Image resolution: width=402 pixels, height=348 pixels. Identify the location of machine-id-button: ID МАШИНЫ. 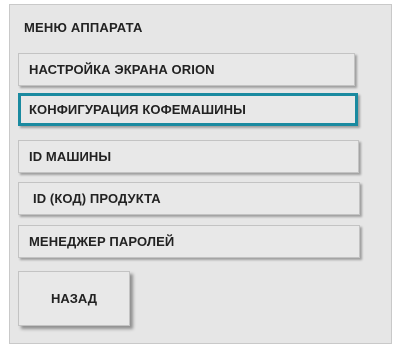
(188, 156).